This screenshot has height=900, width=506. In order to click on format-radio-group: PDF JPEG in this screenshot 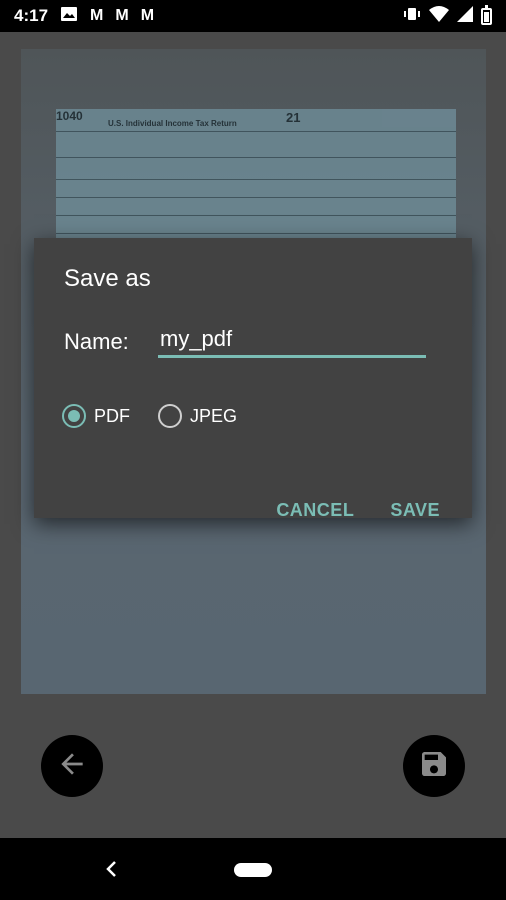, I will do `click(149, 416)`.